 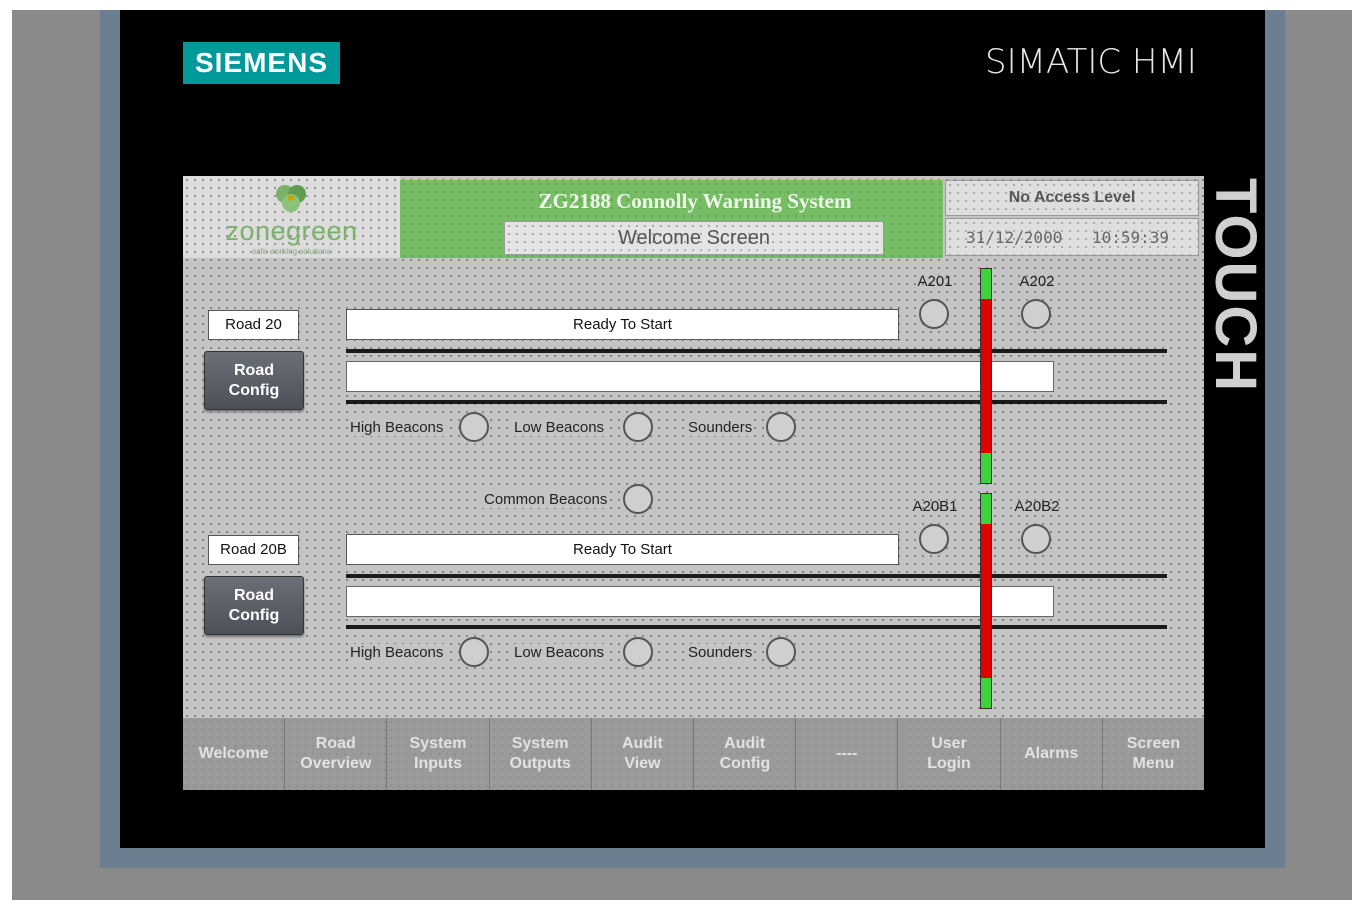 I want to click on nav-screen-menu: Screen Menu, so click(x=1153, y=754).